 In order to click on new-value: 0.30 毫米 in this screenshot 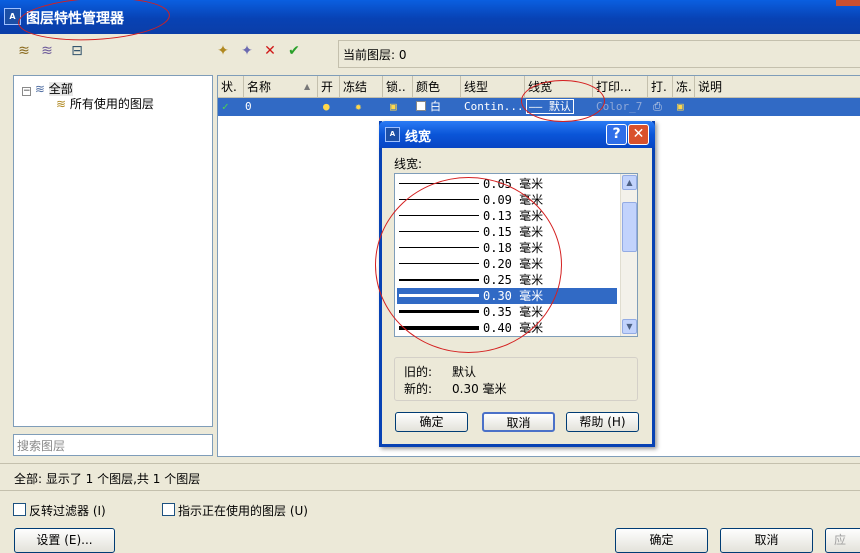, I will do `click(479, 389)`.